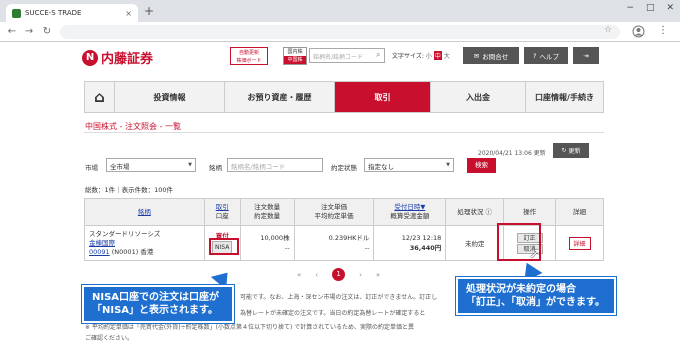 Image resolution: width=680 pixels, height=352 pixels. I want to click on callout-nisa-line2: 「NISA」と表示されます。, so click(155, 310).